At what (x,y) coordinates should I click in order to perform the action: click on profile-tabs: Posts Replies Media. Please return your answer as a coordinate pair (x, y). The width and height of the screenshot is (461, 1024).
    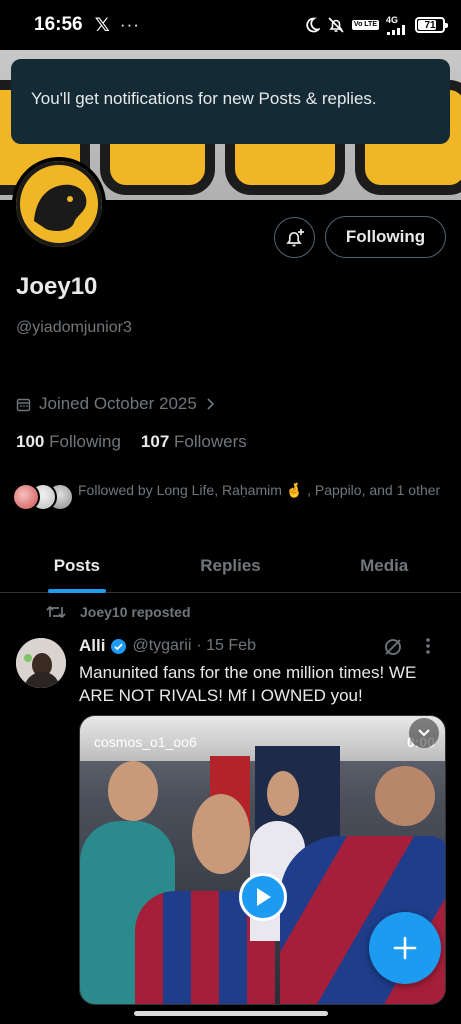
    Looking at the image, I should click on (230, 566).